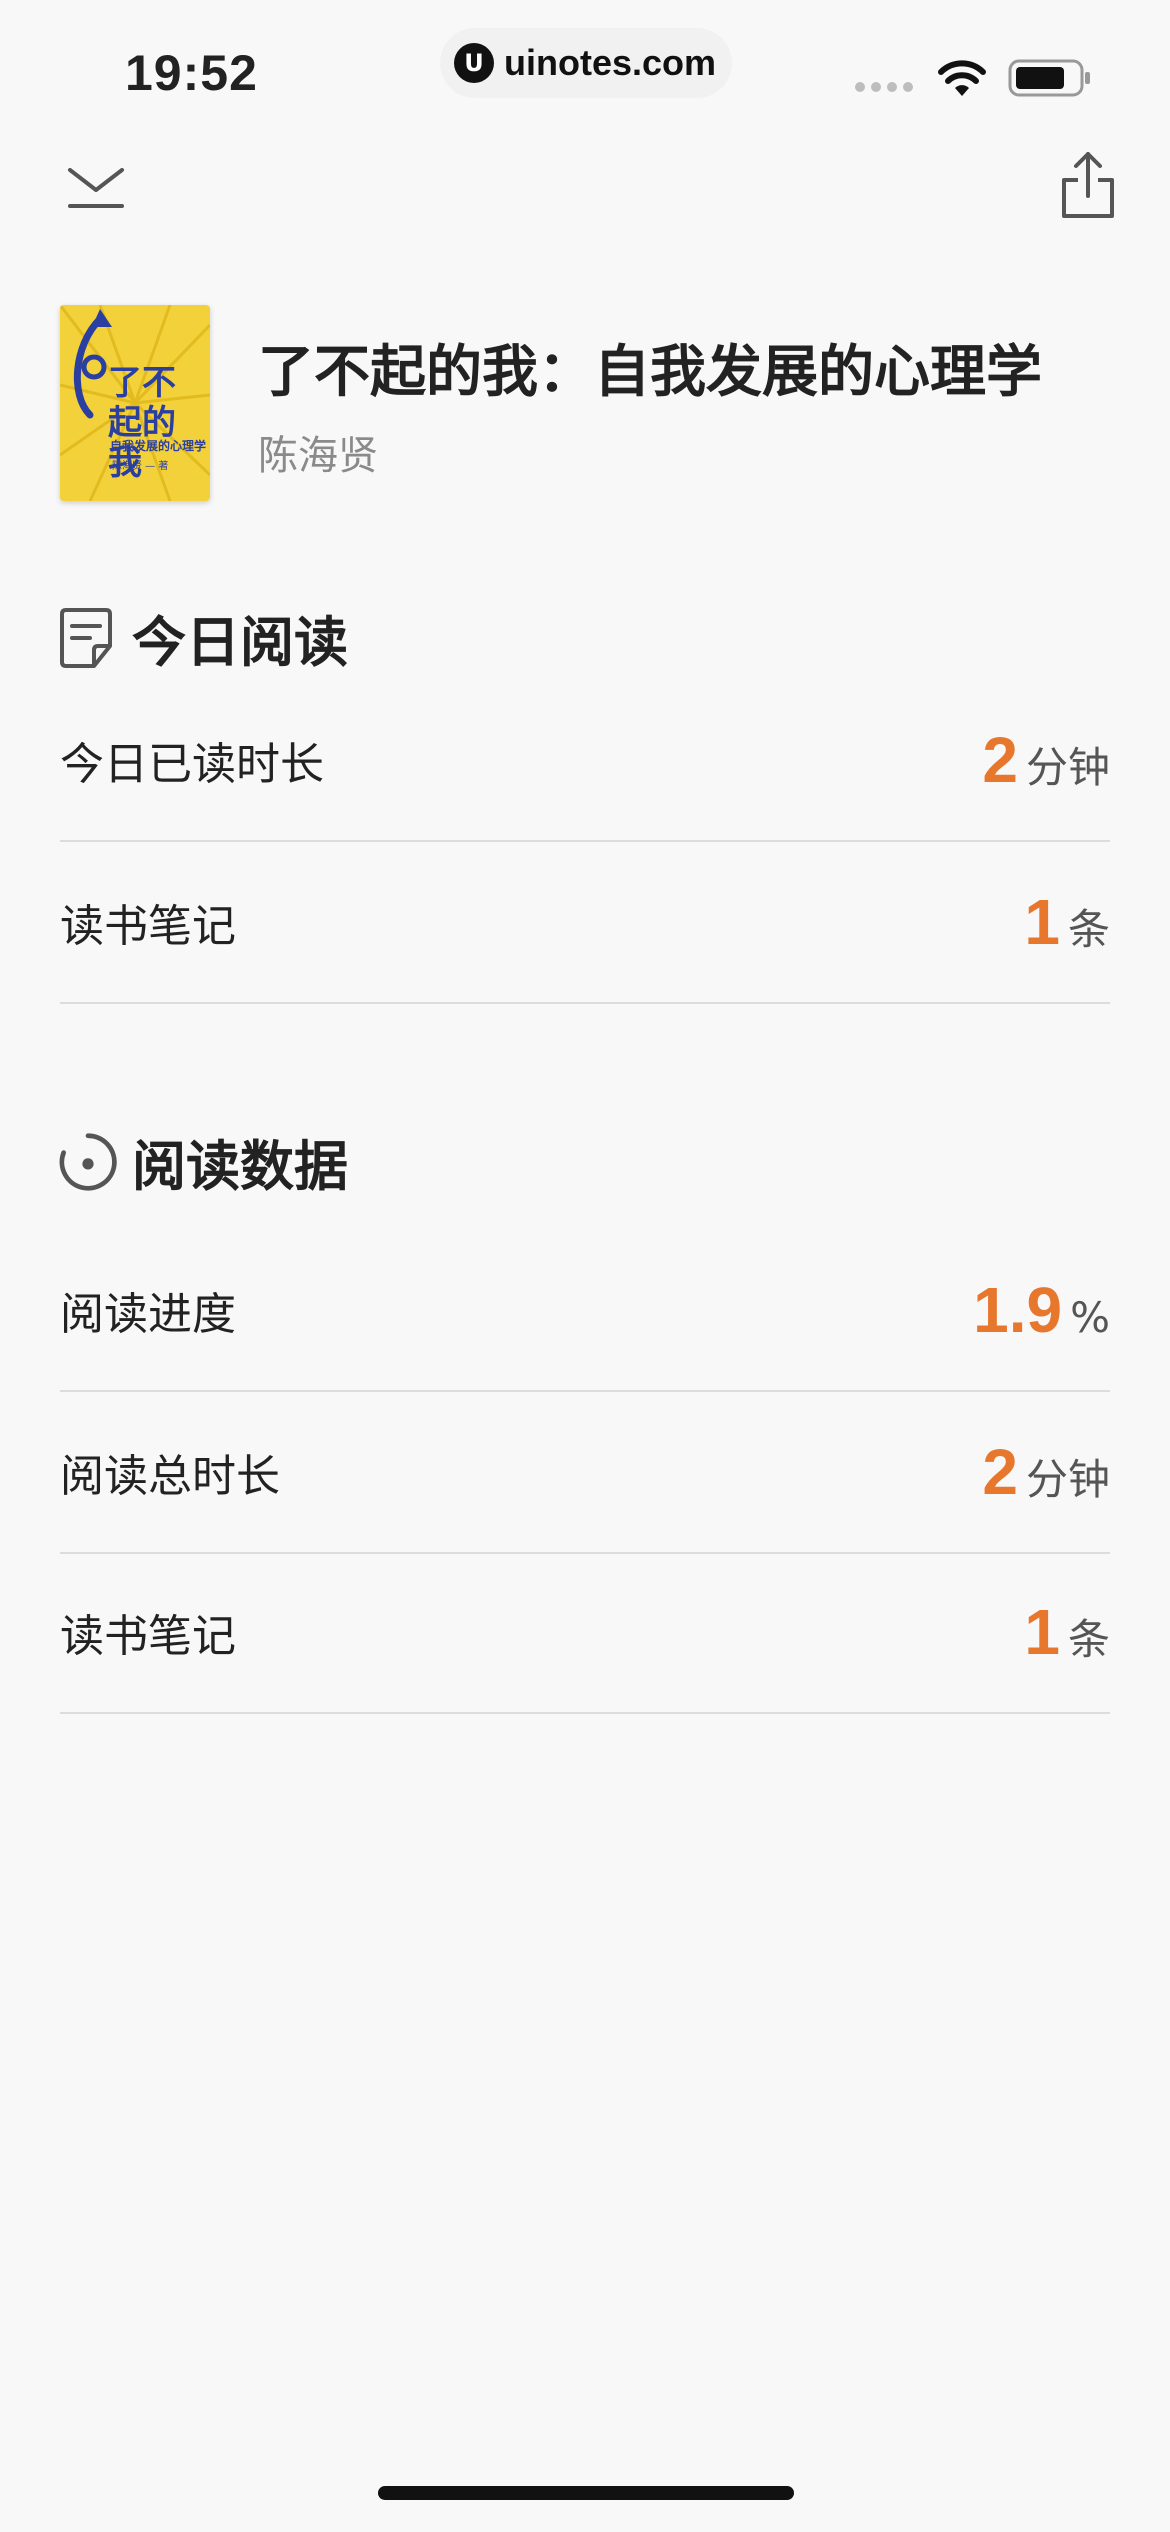 The width and height of the screenshot is (1170, 2532). I want to click on share-icon, so click(1088, 185).